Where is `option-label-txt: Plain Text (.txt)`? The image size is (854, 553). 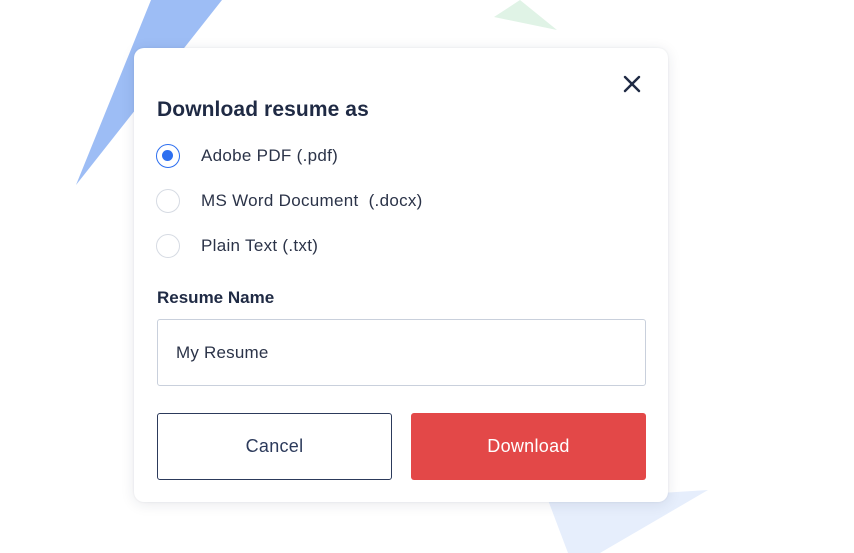 option-label-txt: Plain Text (.txt) is located at coordinates (260, 245).